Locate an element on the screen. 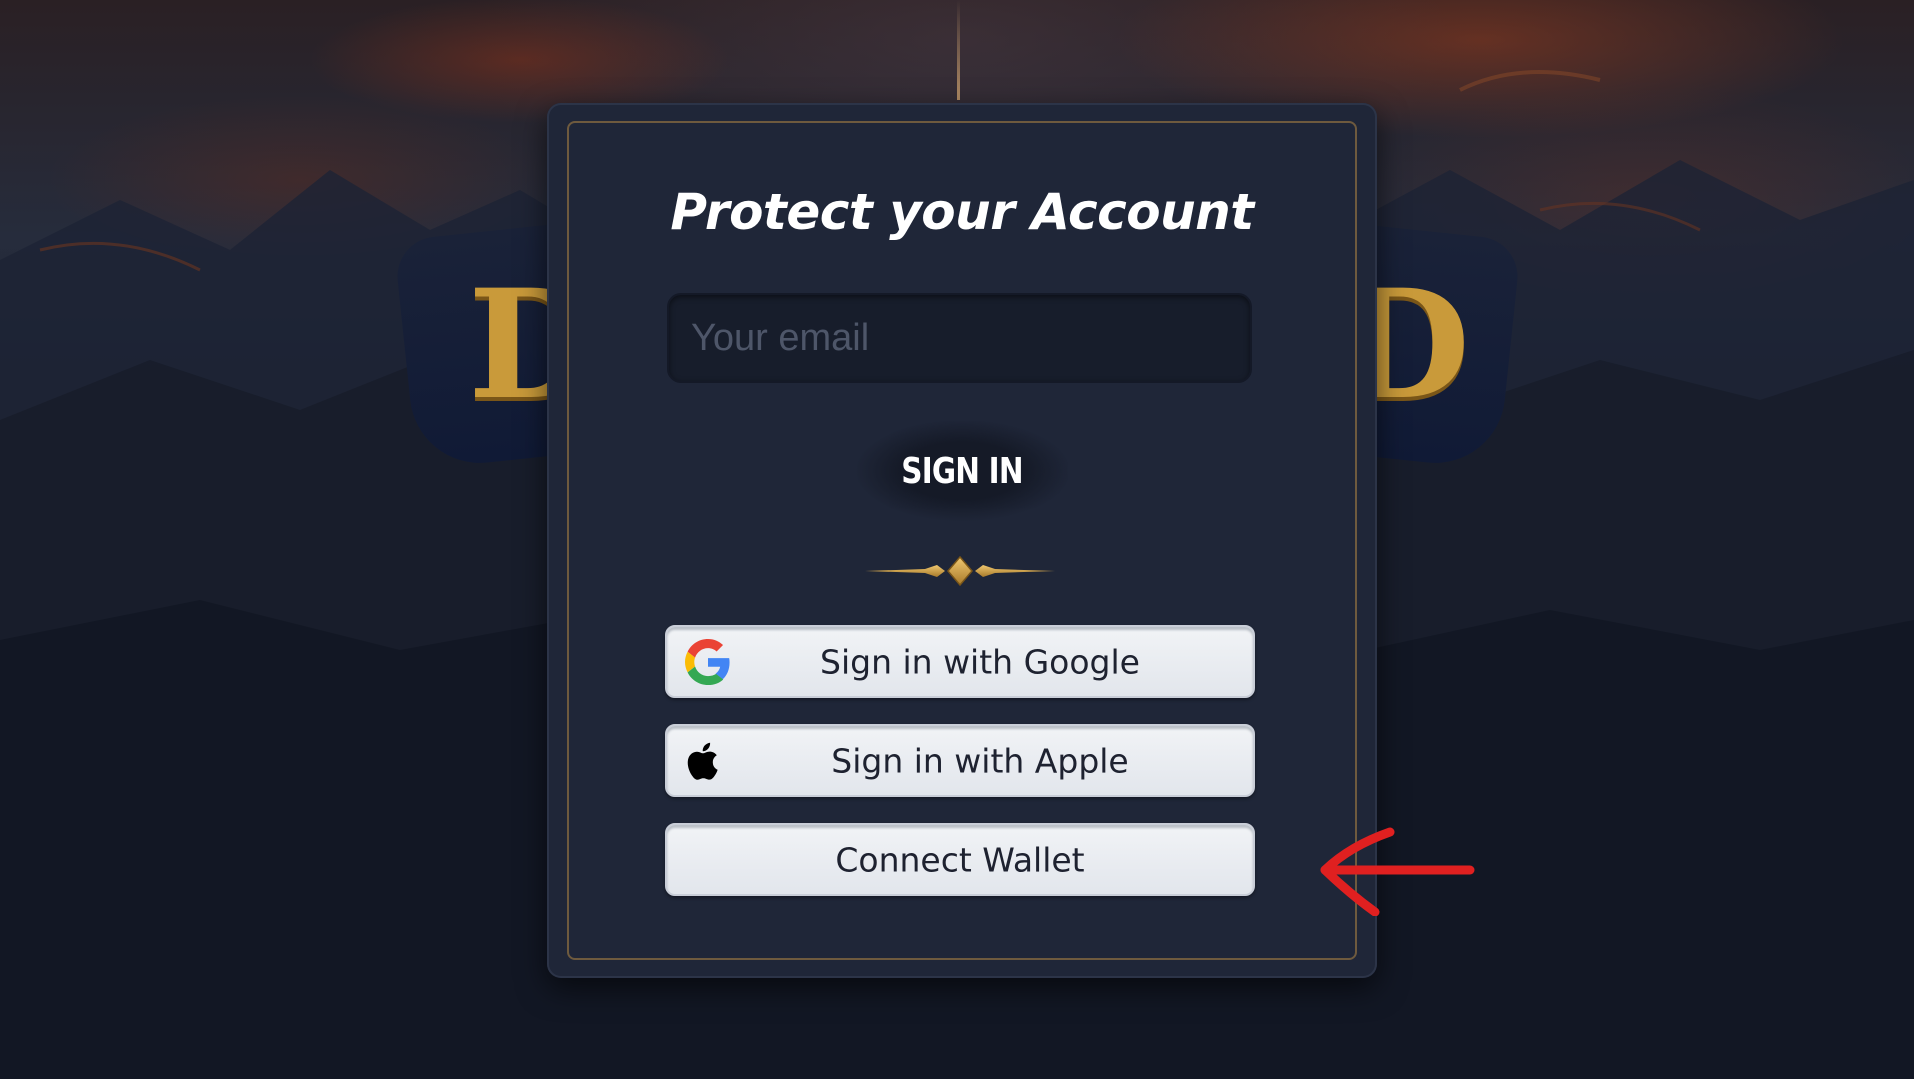  wallet-button-label: Connect Wallet is located at coordinates (960, 859).